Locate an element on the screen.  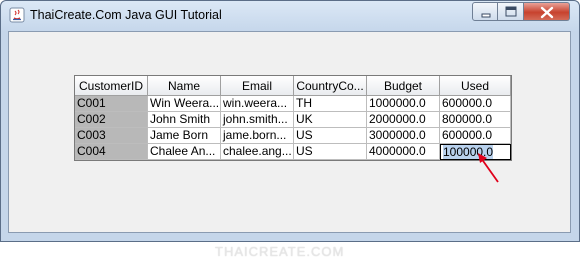
cell-countrycode: TH is located at coordinates (330, 104).